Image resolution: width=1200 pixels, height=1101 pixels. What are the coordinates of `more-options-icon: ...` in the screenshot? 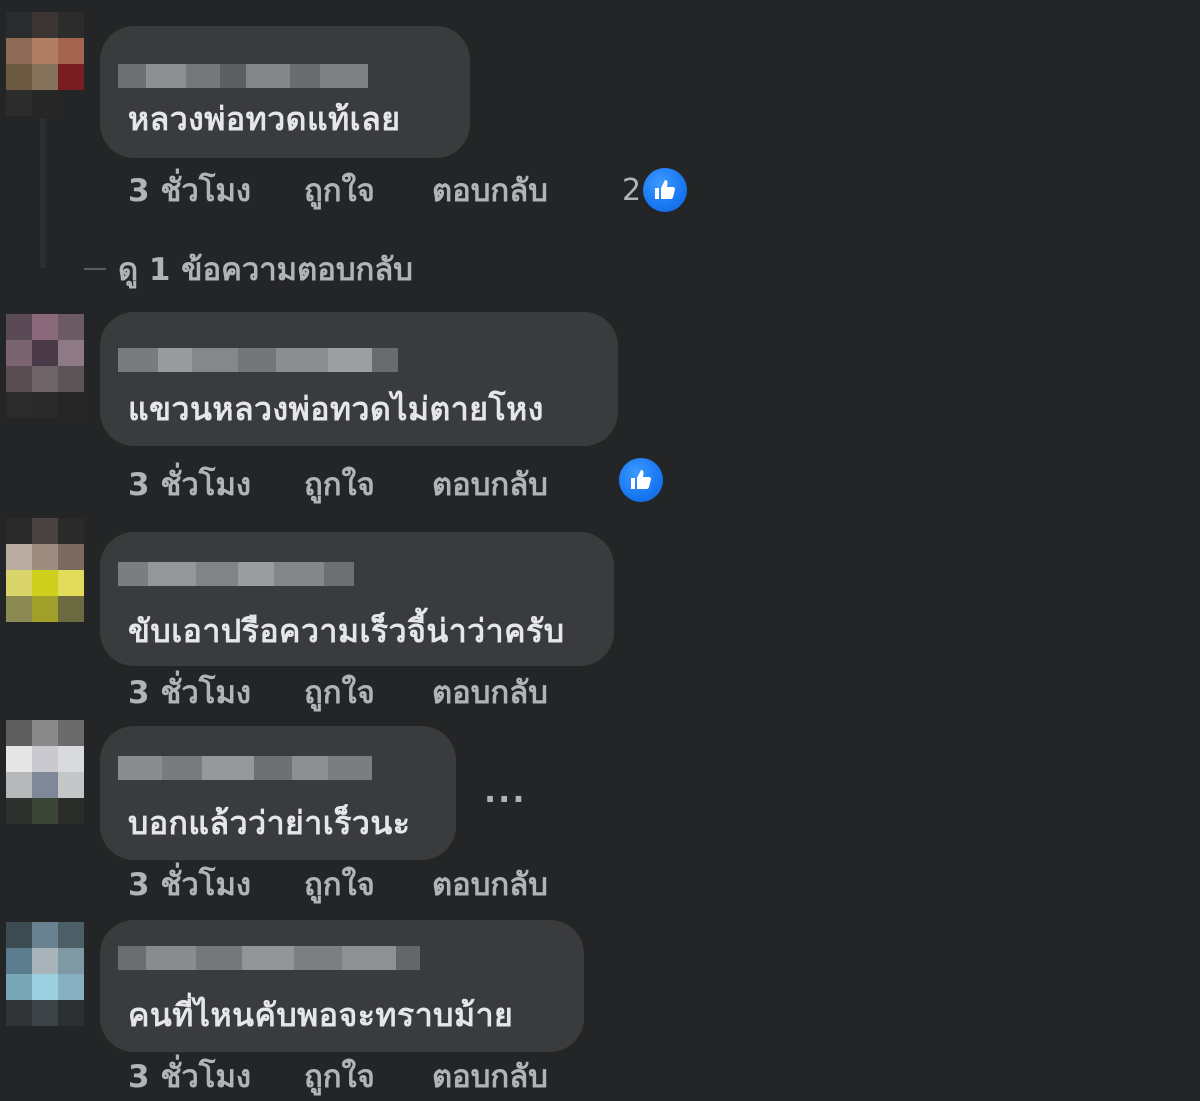 It's located at (505, 791).